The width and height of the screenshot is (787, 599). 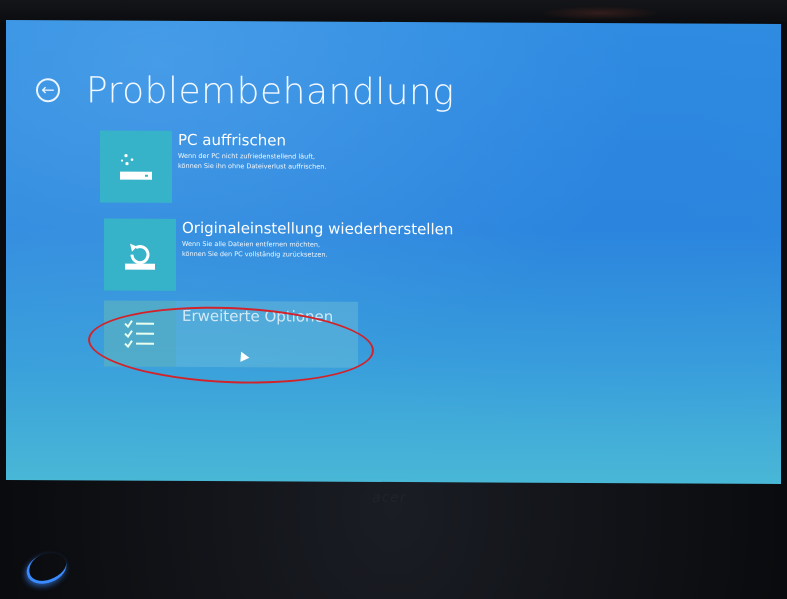 I want to click on reset-pc-icon, so click(x=140, y=254).